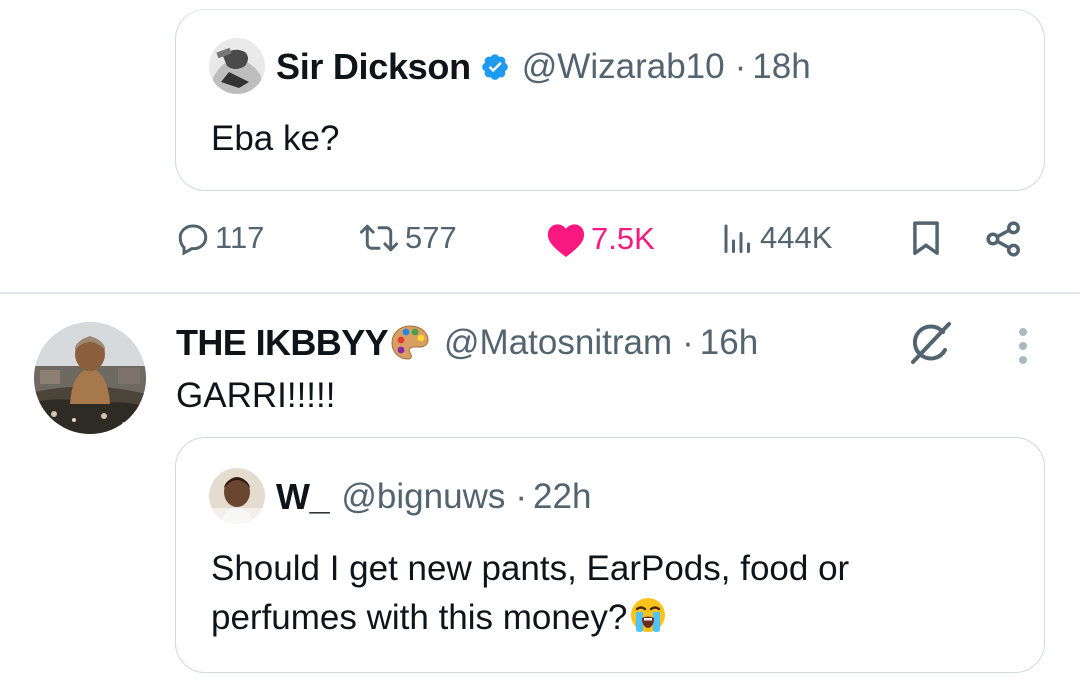 Image resolution: width=1080 pixels, height=688 pixels. Describe the element at coordinates (193, 238) in the screenshot. I see `reply-icon` at that location.